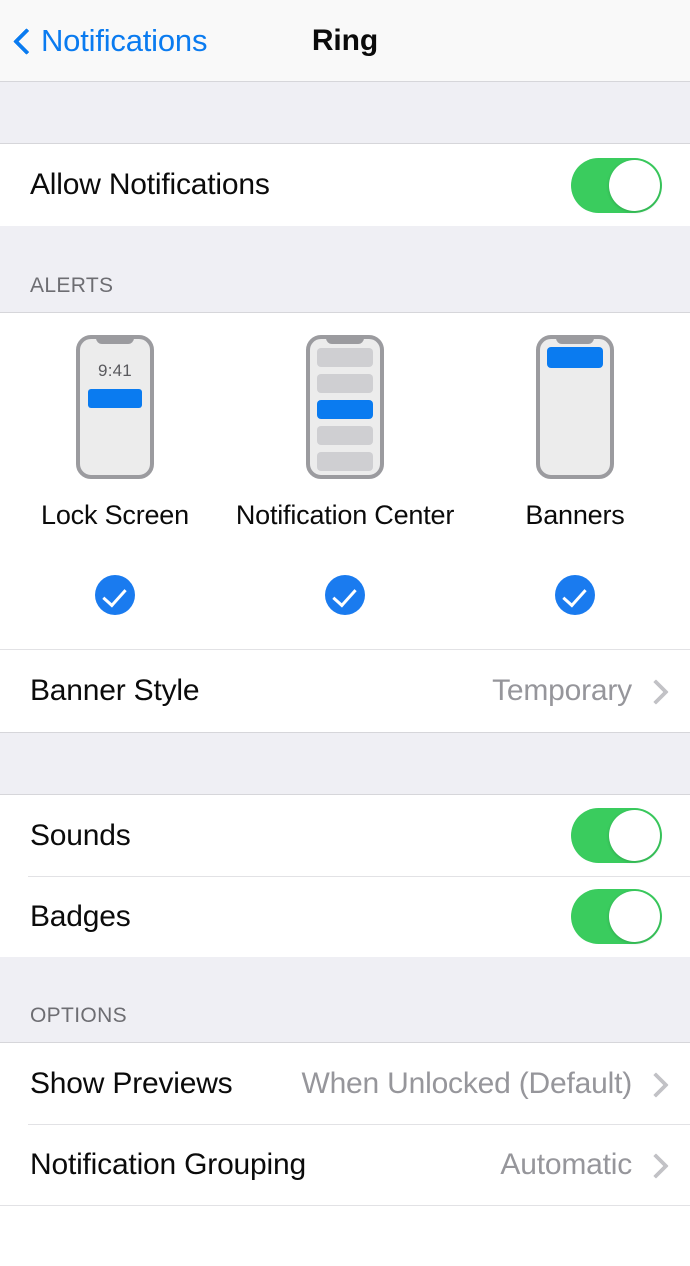  I want to click on alert-option-banners: Banners, so click(575, 433).